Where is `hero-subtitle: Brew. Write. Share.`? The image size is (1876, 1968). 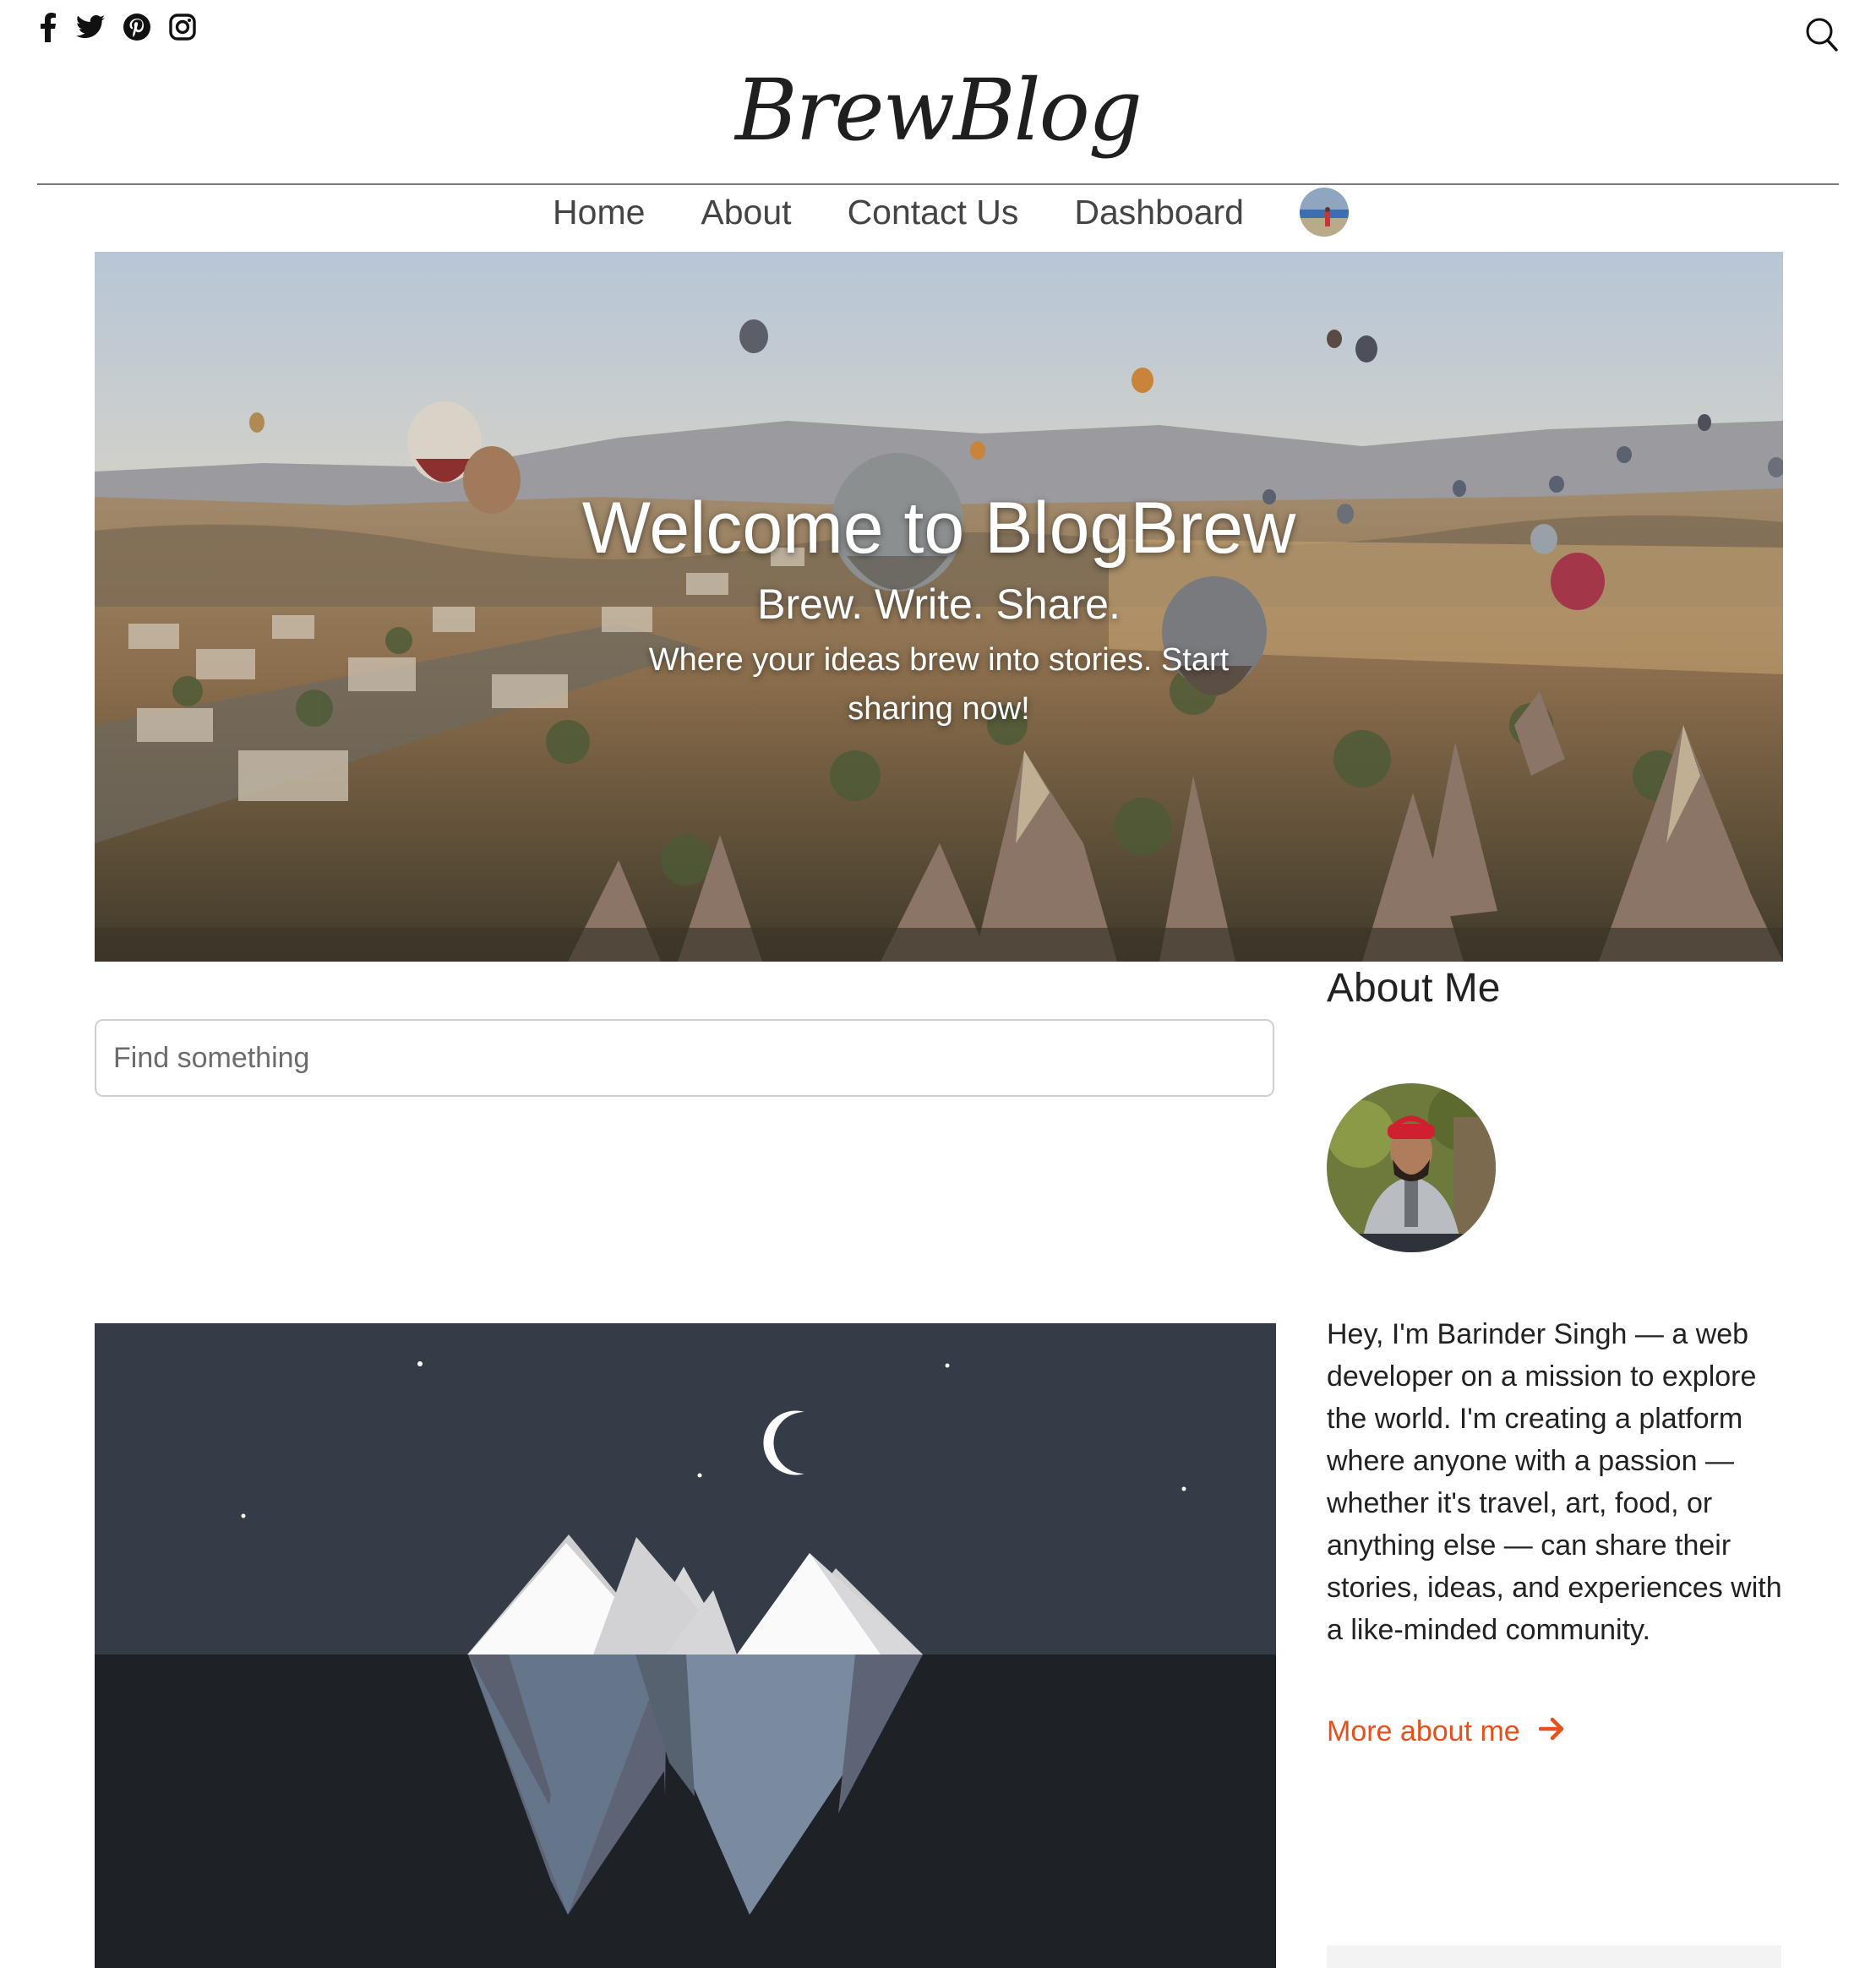
hero-subtitle: Brew. Write. Share. is located at coordinates (939, 604).